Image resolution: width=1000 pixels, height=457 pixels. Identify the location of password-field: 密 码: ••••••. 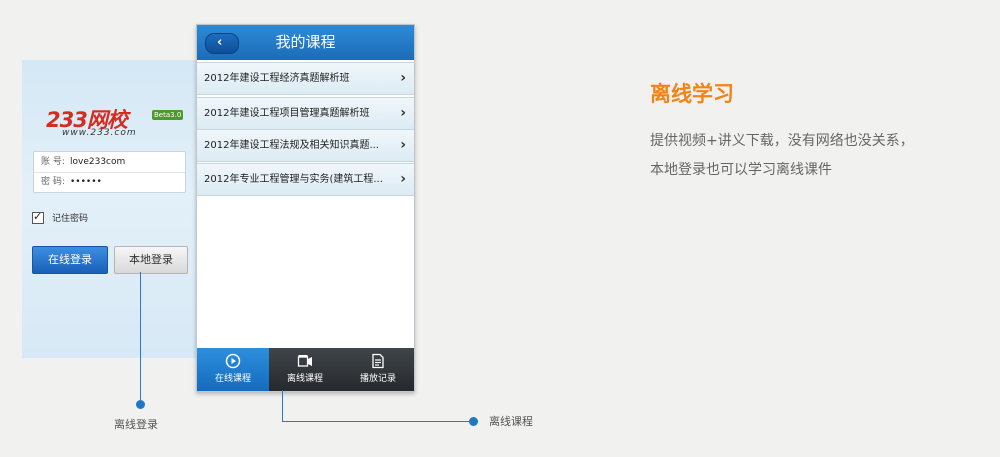
(109, 182).